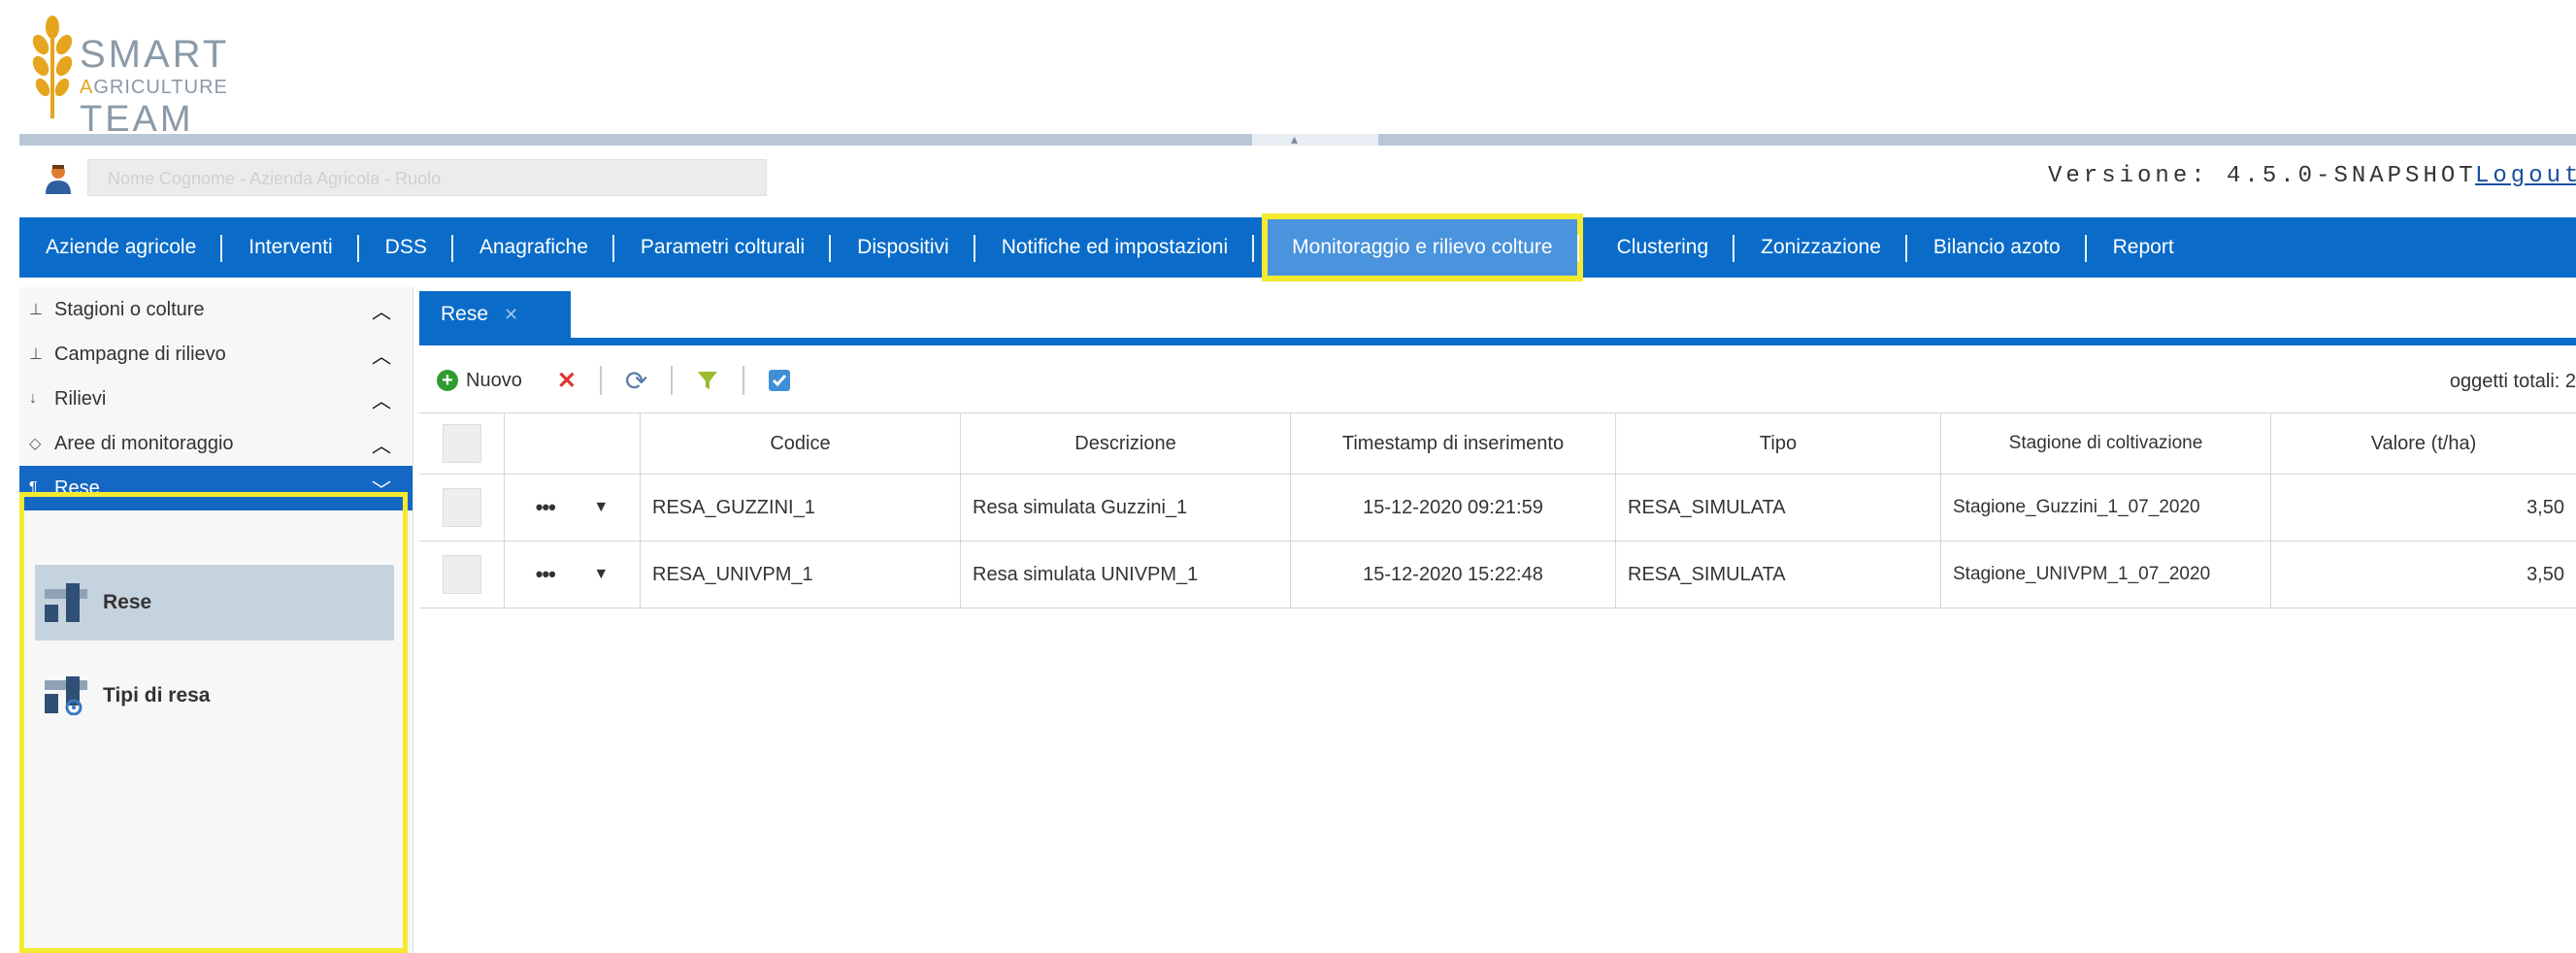 The height and width of the screenshot is (953, 2576). Describe the element at coordinates (1422, 248) in the screenshot. I see `nav-item-monitoraggio: Monitoraggio e rilievo colture` at that location.